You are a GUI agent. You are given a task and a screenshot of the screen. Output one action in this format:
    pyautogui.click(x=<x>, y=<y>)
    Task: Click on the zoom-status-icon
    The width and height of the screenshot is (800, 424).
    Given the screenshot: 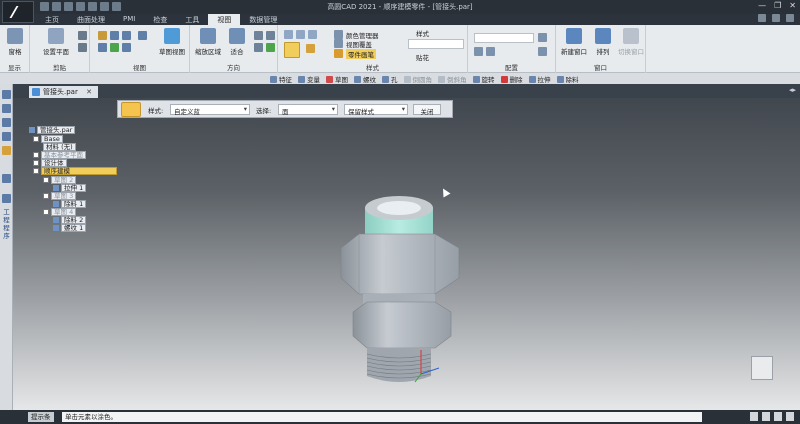 What is the action you would take?
    pyautogui.click(x=766, y=416)
    